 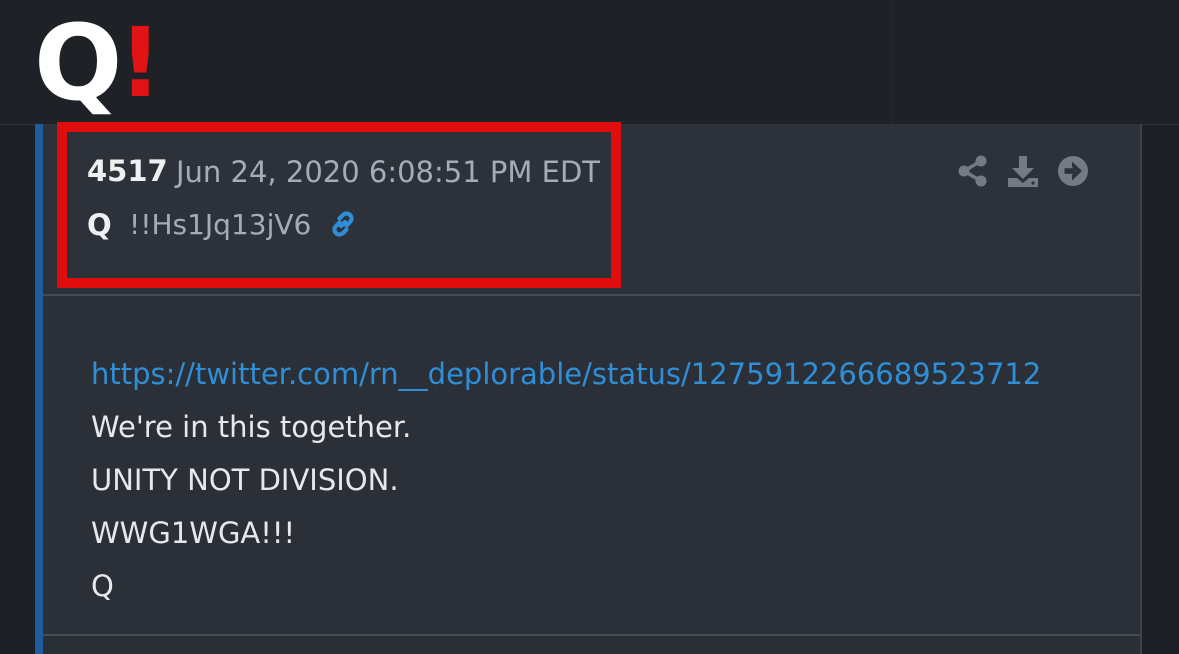 I want to click on download-icon, so click(x=1023, y=171).